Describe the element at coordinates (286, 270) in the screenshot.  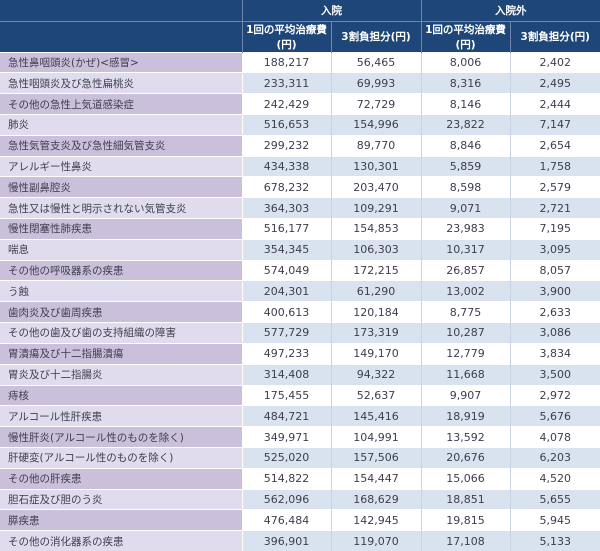
I see `cost-value: 574,049` at that location.